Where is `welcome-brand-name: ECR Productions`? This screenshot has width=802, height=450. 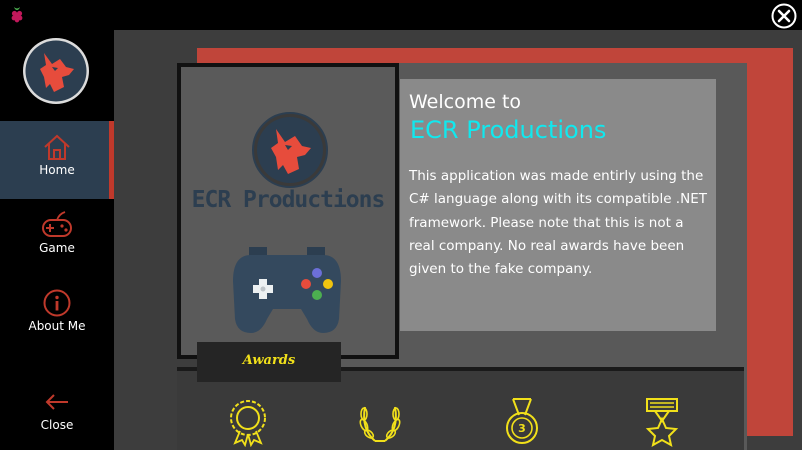
welcome-brand-name: ECR Productions is located at coordinates (508, 130).